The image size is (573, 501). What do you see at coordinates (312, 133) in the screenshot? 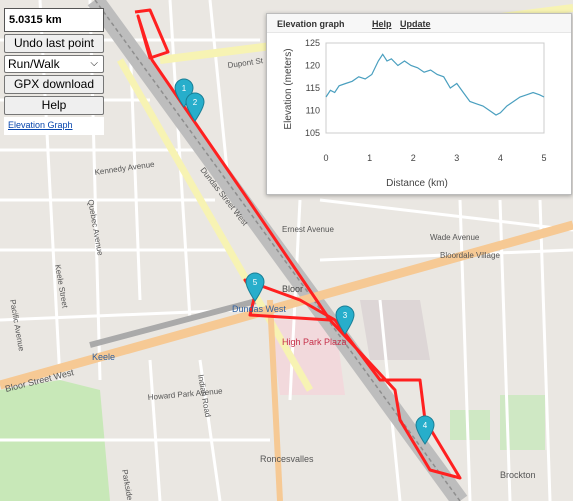
I see `y-tick-label: 105` at bounding box center [312, 133].